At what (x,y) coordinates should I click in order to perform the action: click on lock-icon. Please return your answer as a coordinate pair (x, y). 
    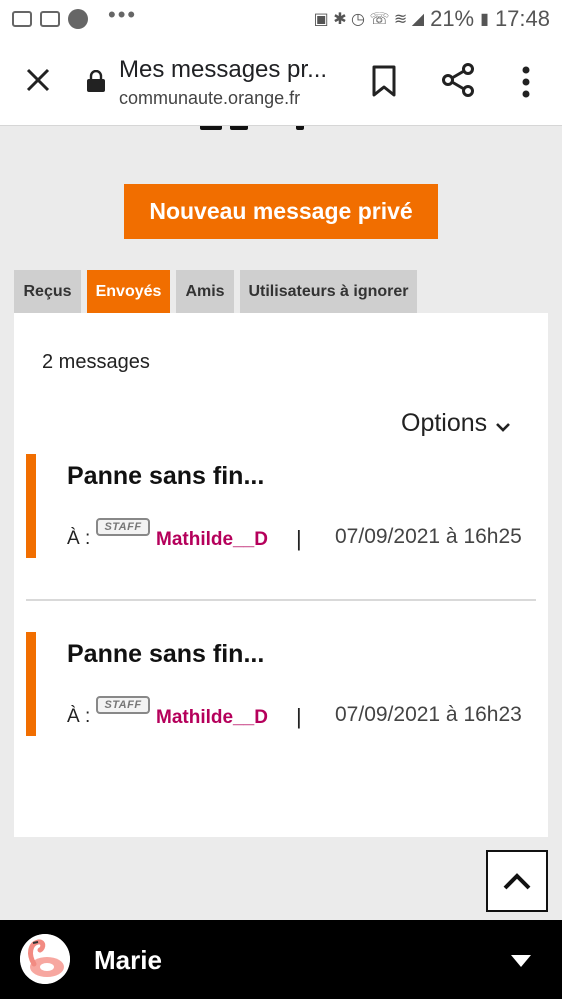
    Looking at the image, I should click on (96, 81).